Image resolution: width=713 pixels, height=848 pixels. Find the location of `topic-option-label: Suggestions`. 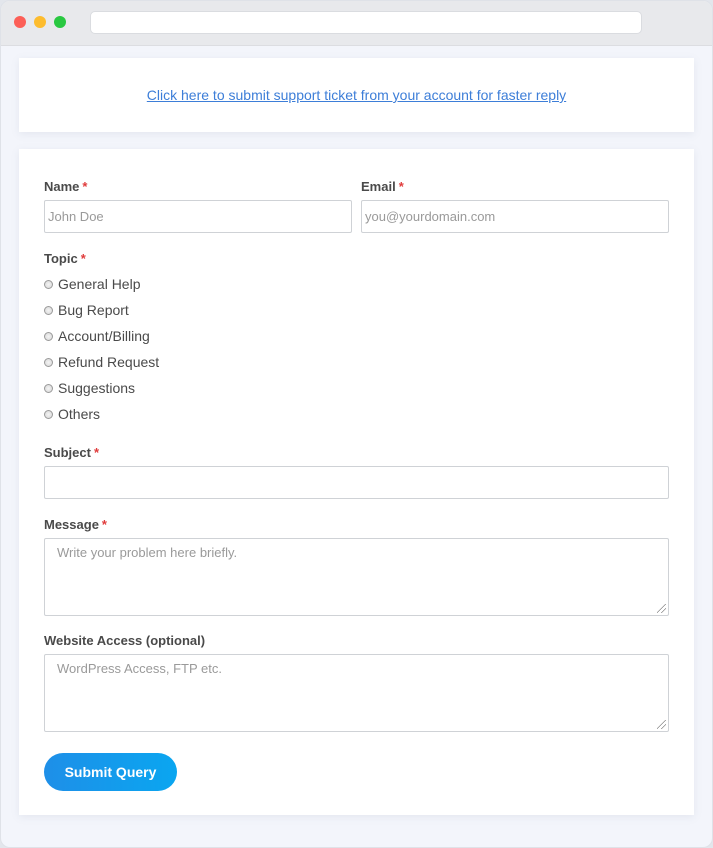

topic-option-label: Suggestions is located at coordinates (97, 388).